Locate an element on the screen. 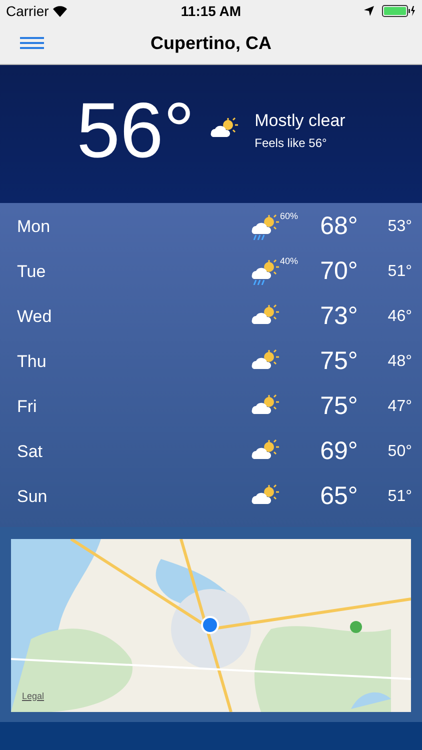 The width and height of the screenshot is (422, 750). wifi-icon is located at coordinates (59, 11).